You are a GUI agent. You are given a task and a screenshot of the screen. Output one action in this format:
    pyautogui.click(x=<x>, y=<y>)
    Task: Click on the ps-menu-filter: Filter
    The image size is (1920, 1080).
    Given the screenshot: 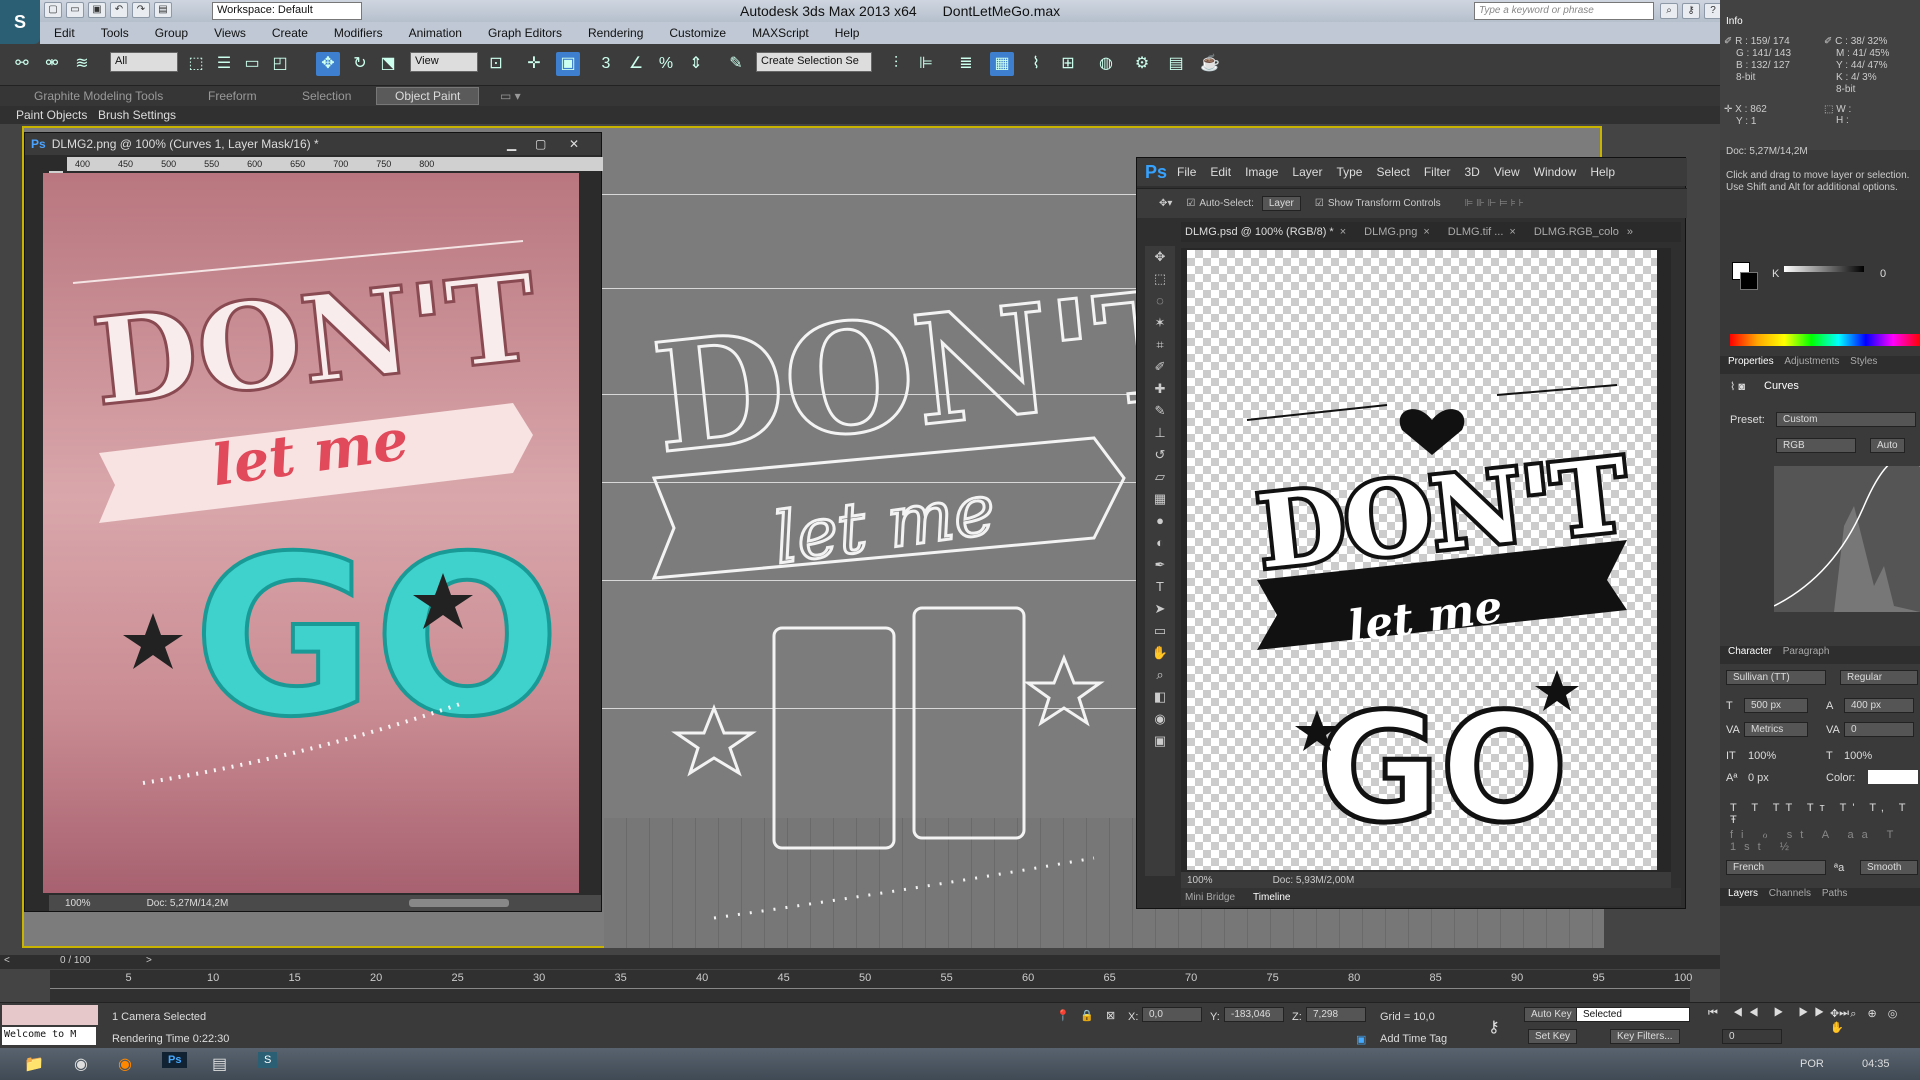 What is the action you would take?
    pyautogui.click(x=1437, y=172)
    